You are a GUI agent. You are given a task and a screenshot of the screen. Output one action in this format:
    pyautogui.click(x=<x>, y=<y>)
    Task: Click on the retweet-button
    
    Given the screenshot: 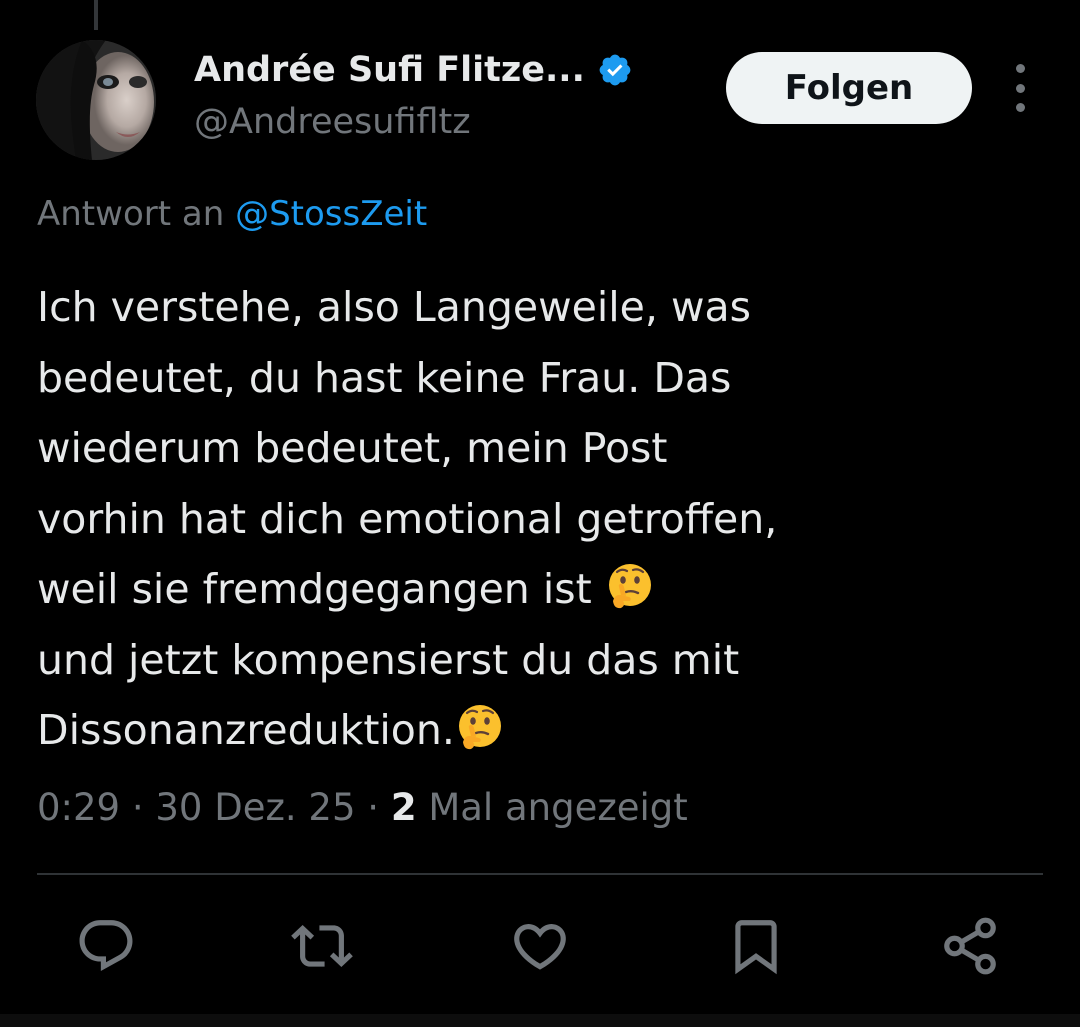 What is the action you would take?
    pyautogui.click(x=322, y=946)
    